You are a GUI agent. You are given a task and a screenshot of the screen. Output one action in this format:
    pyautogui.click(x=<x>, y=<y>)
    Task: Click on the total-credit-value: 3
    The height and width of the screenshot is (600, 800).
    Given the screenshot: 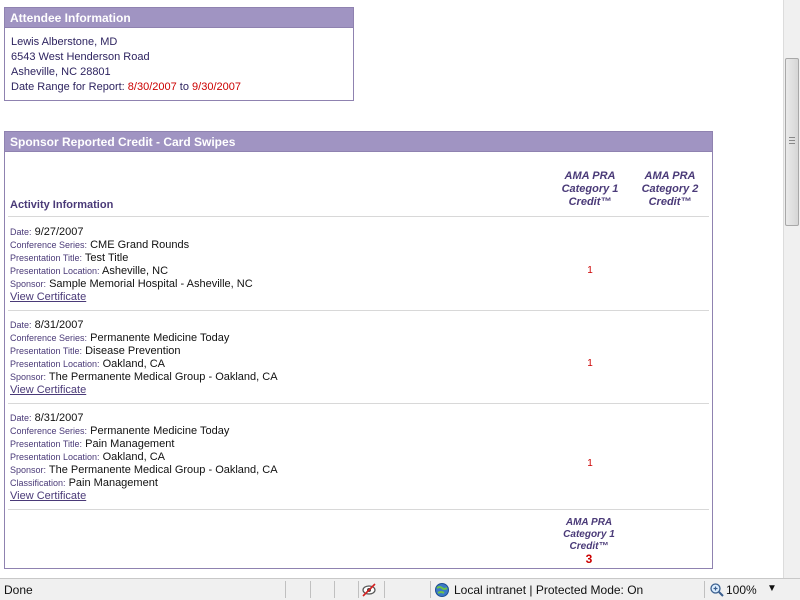 What is the action you would take?
    pyautogui.click(x=589, y=559)
    